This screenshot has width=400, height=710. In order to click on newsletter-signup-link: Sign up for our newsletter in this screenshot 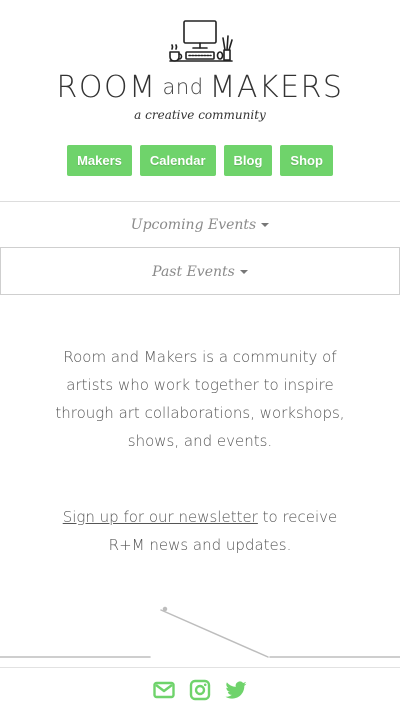, I will do `click(160, 517)`.